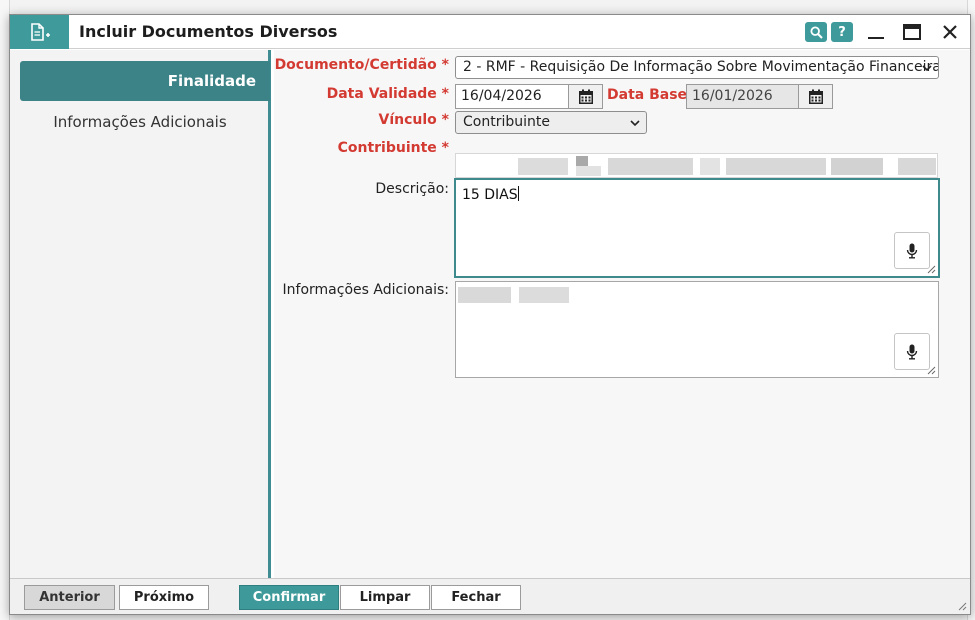 The image size is (975, 620). What do you see at coordinates (69, 597) in the screenshot?
I see `anterior-button: Anterior` at bounding box center [69, 597].